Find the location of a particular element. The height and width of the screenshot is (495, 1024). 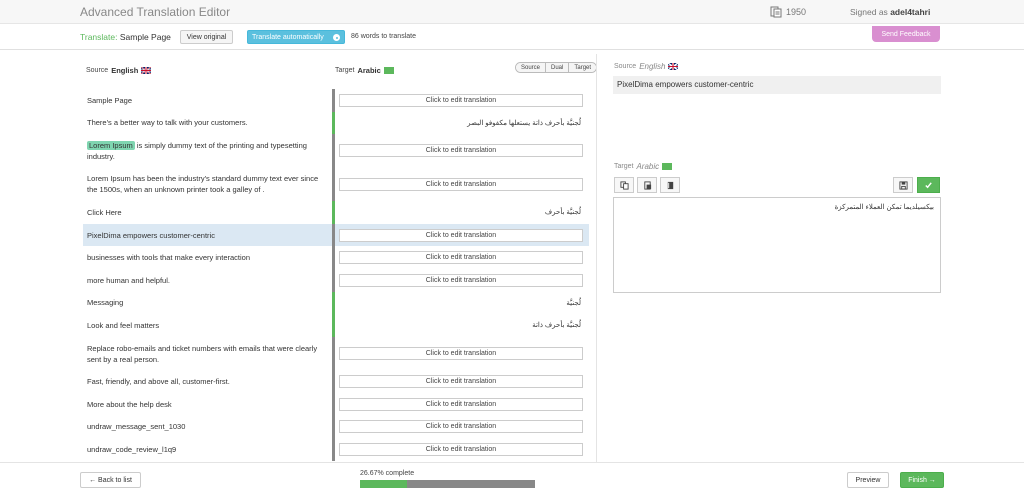

row-target-translation: لُجنيَّة بأحرف is located at coordinates (563, 212).